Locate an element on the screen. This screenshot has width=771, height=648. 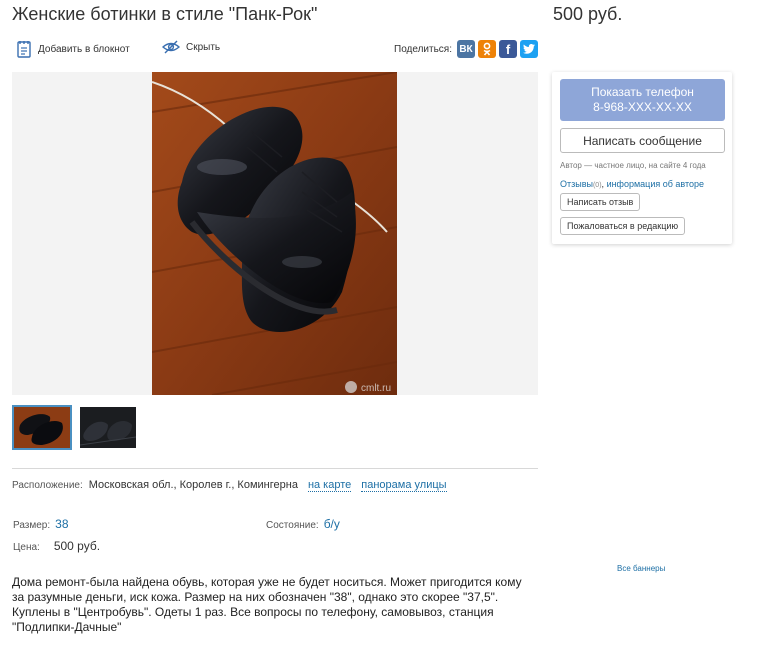
share-label: Поделиться: is located at coordinates (423, 49).